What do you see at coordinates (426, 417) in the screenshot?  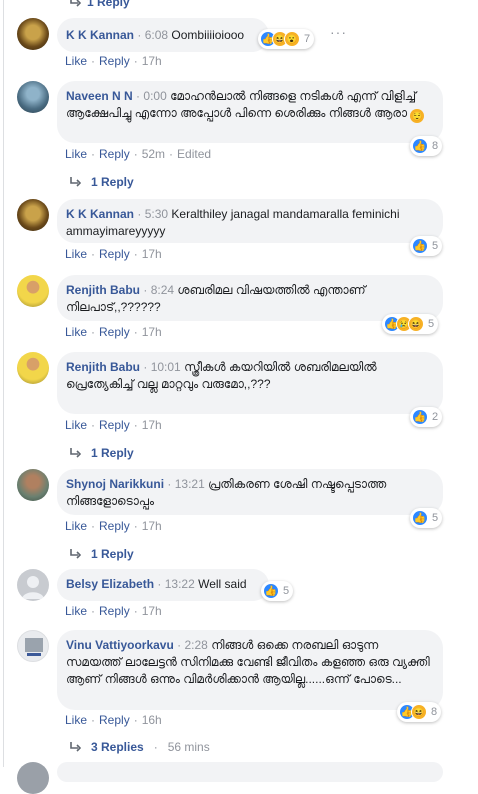 I see `reaction-summary: 👍 2` at bounding box center [426, 417].